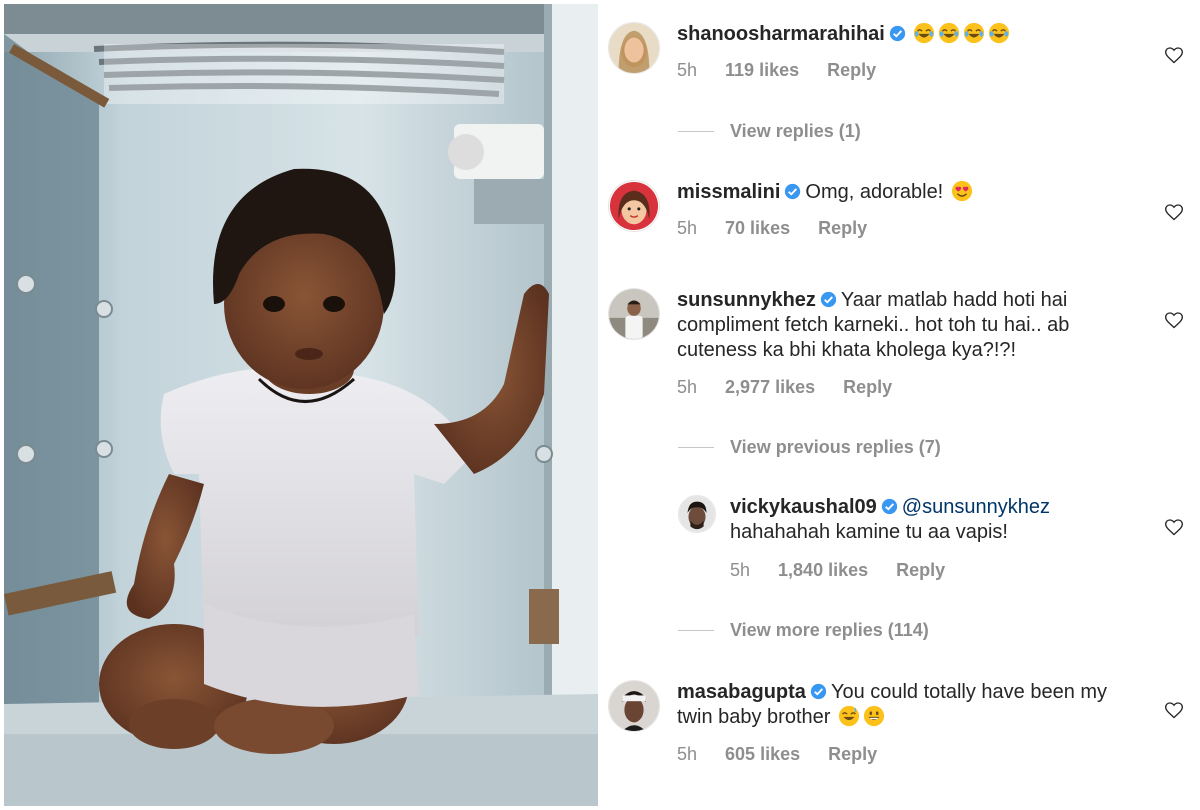 The width and height of the screenshot is (1200, 810). What do you see at coordinates (869, 532) in the screenshot?
I see `comment-body: hahahahah kamine tu aa vapis!` at bounding box center [869, 532].